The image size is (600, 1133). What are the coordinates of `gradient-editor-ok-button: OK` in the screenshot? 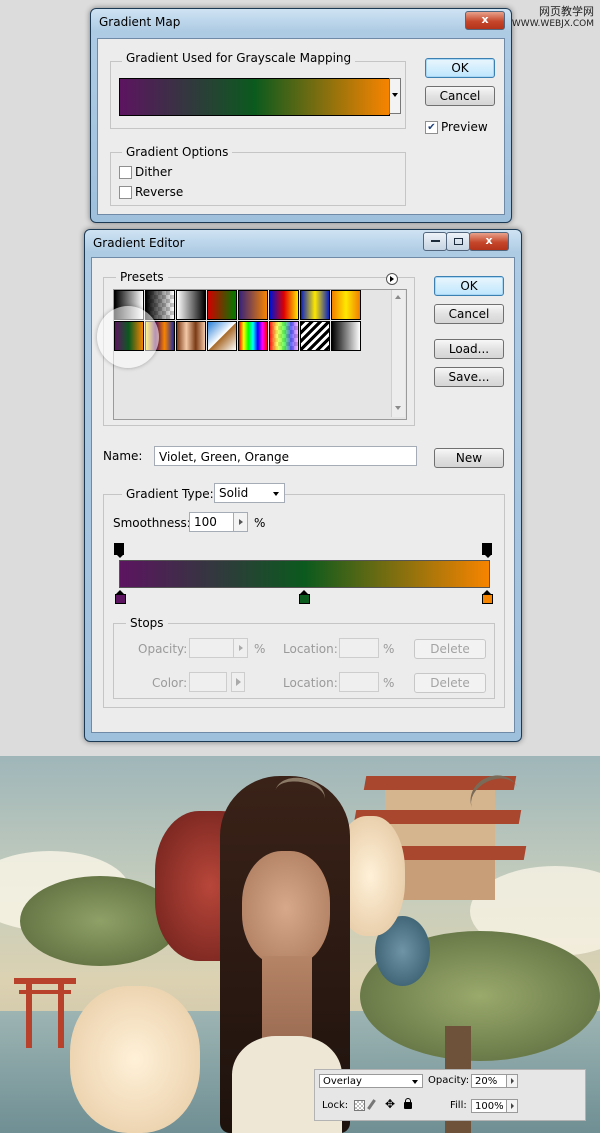 It's located at (469, 286).